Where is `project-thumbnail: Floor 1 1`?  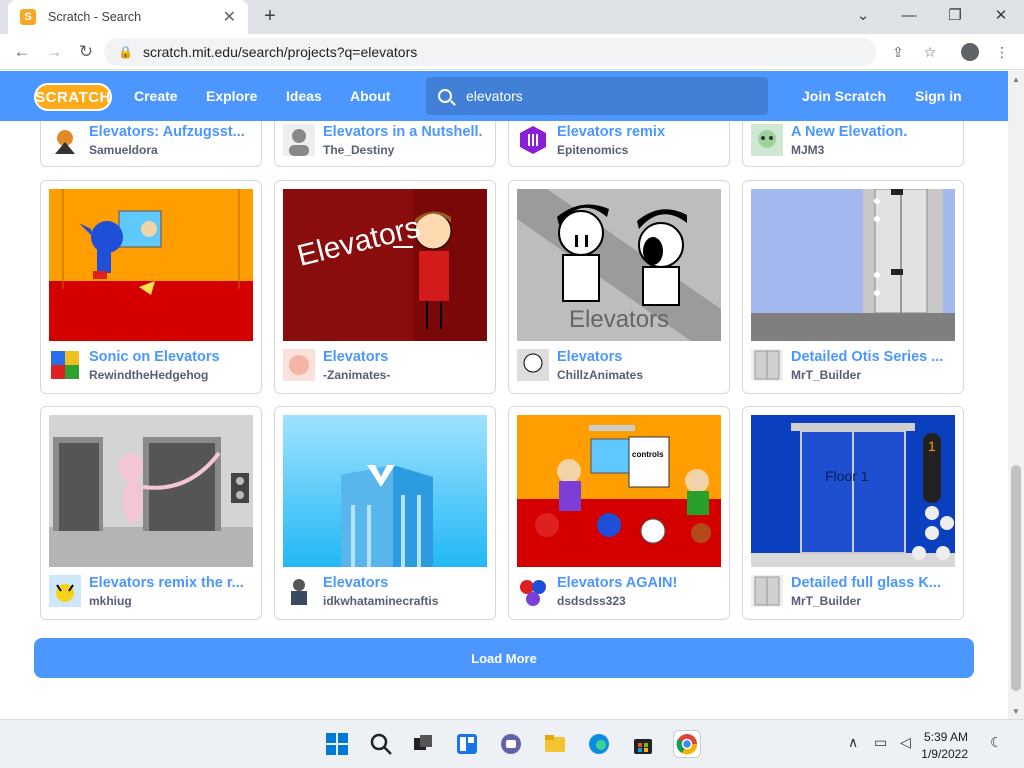
project-thumbnail: Floor 1 1 is located at coordinates (853, 491).